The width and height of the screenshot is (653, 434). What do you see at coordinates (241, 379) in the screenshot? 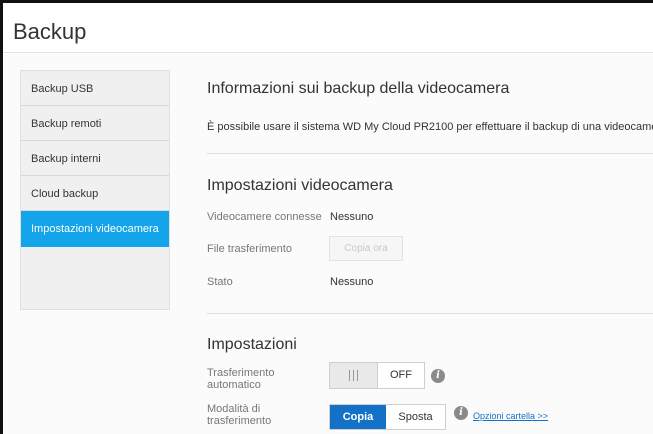
I see `auto-transfer-label: Trasferimento automatico` at bounding box center [241, 379].